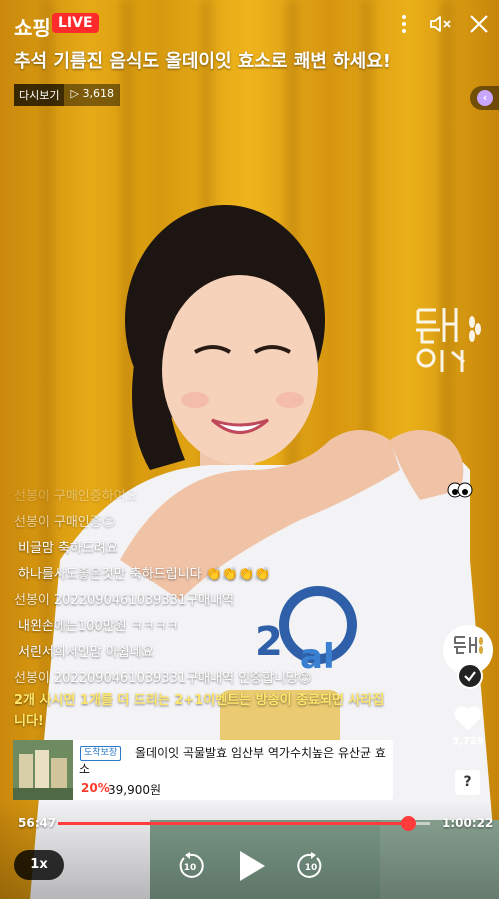 The height and width of the screenshot is (899, 499). Describe the element at coordinates (75, 23) in the screenshot. I see `live-badge: LIVE` at that location.